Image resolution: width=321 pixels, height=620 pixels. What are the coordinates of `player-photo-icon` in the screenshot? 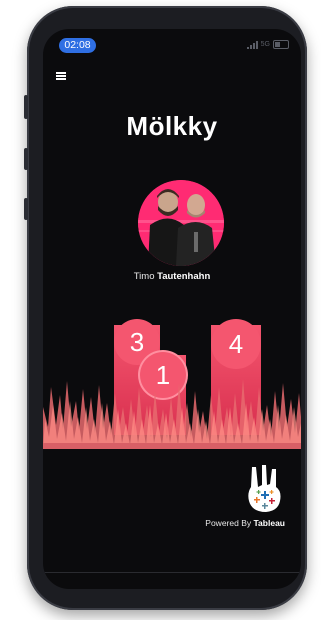 It's located at (181, 223).